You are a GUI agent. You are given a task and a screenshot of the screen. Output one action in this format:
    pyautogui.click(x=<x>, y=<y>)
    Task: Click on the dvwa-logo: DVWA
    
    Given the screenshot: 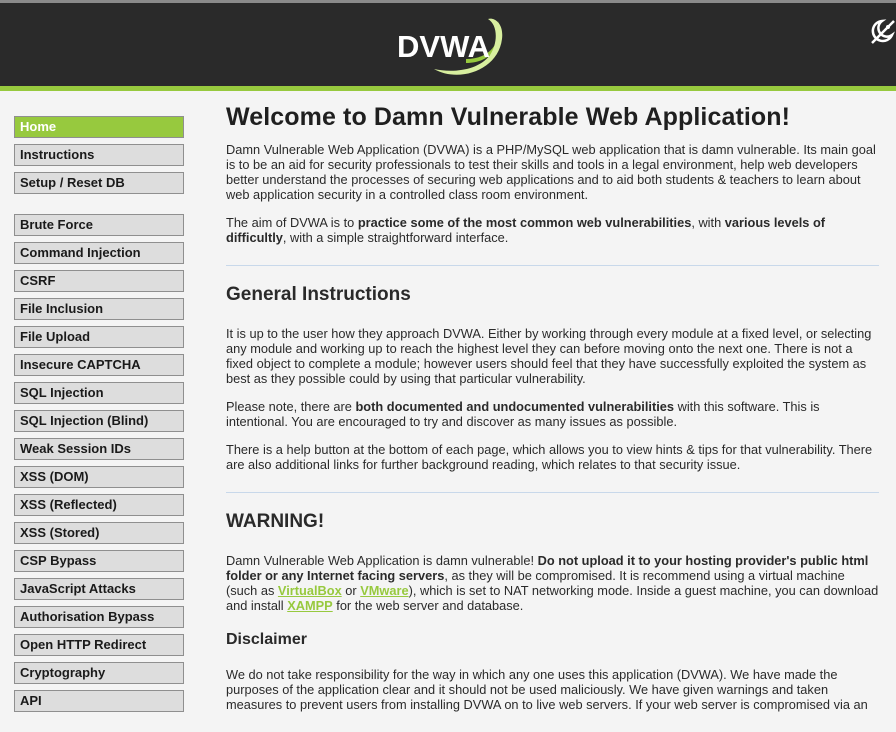 What is the action you would take?
    pyautogui.click(x=450, y=45)
    